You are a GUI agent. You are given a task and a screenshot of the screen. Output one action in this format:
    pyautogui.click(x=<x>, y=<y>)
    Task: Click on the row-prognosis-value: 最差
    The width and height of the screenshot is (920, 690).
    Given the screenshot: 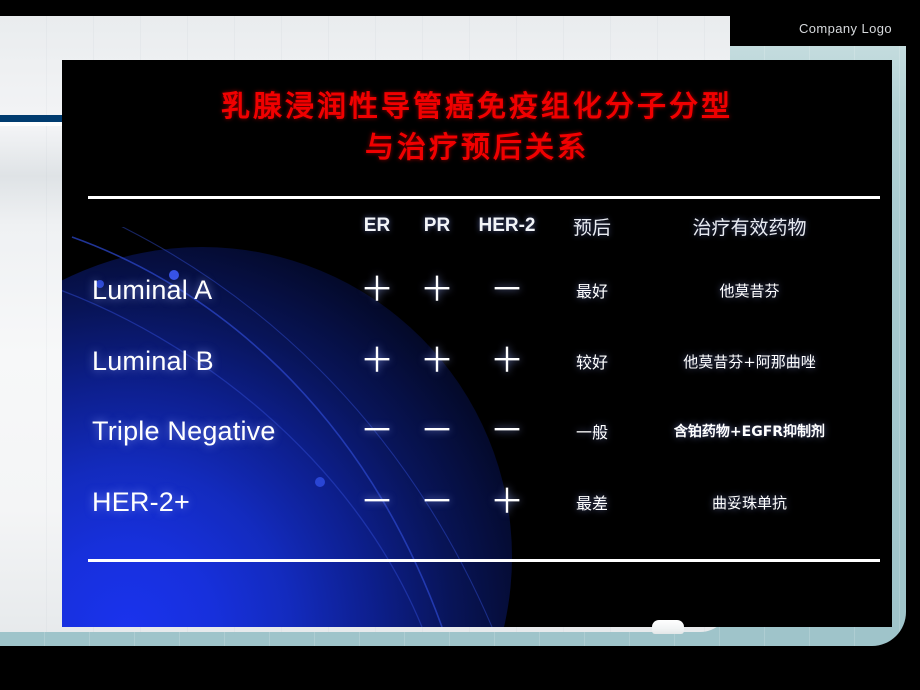 What is the action you would take?
    pyautogui.click(x=591, y=503)
    